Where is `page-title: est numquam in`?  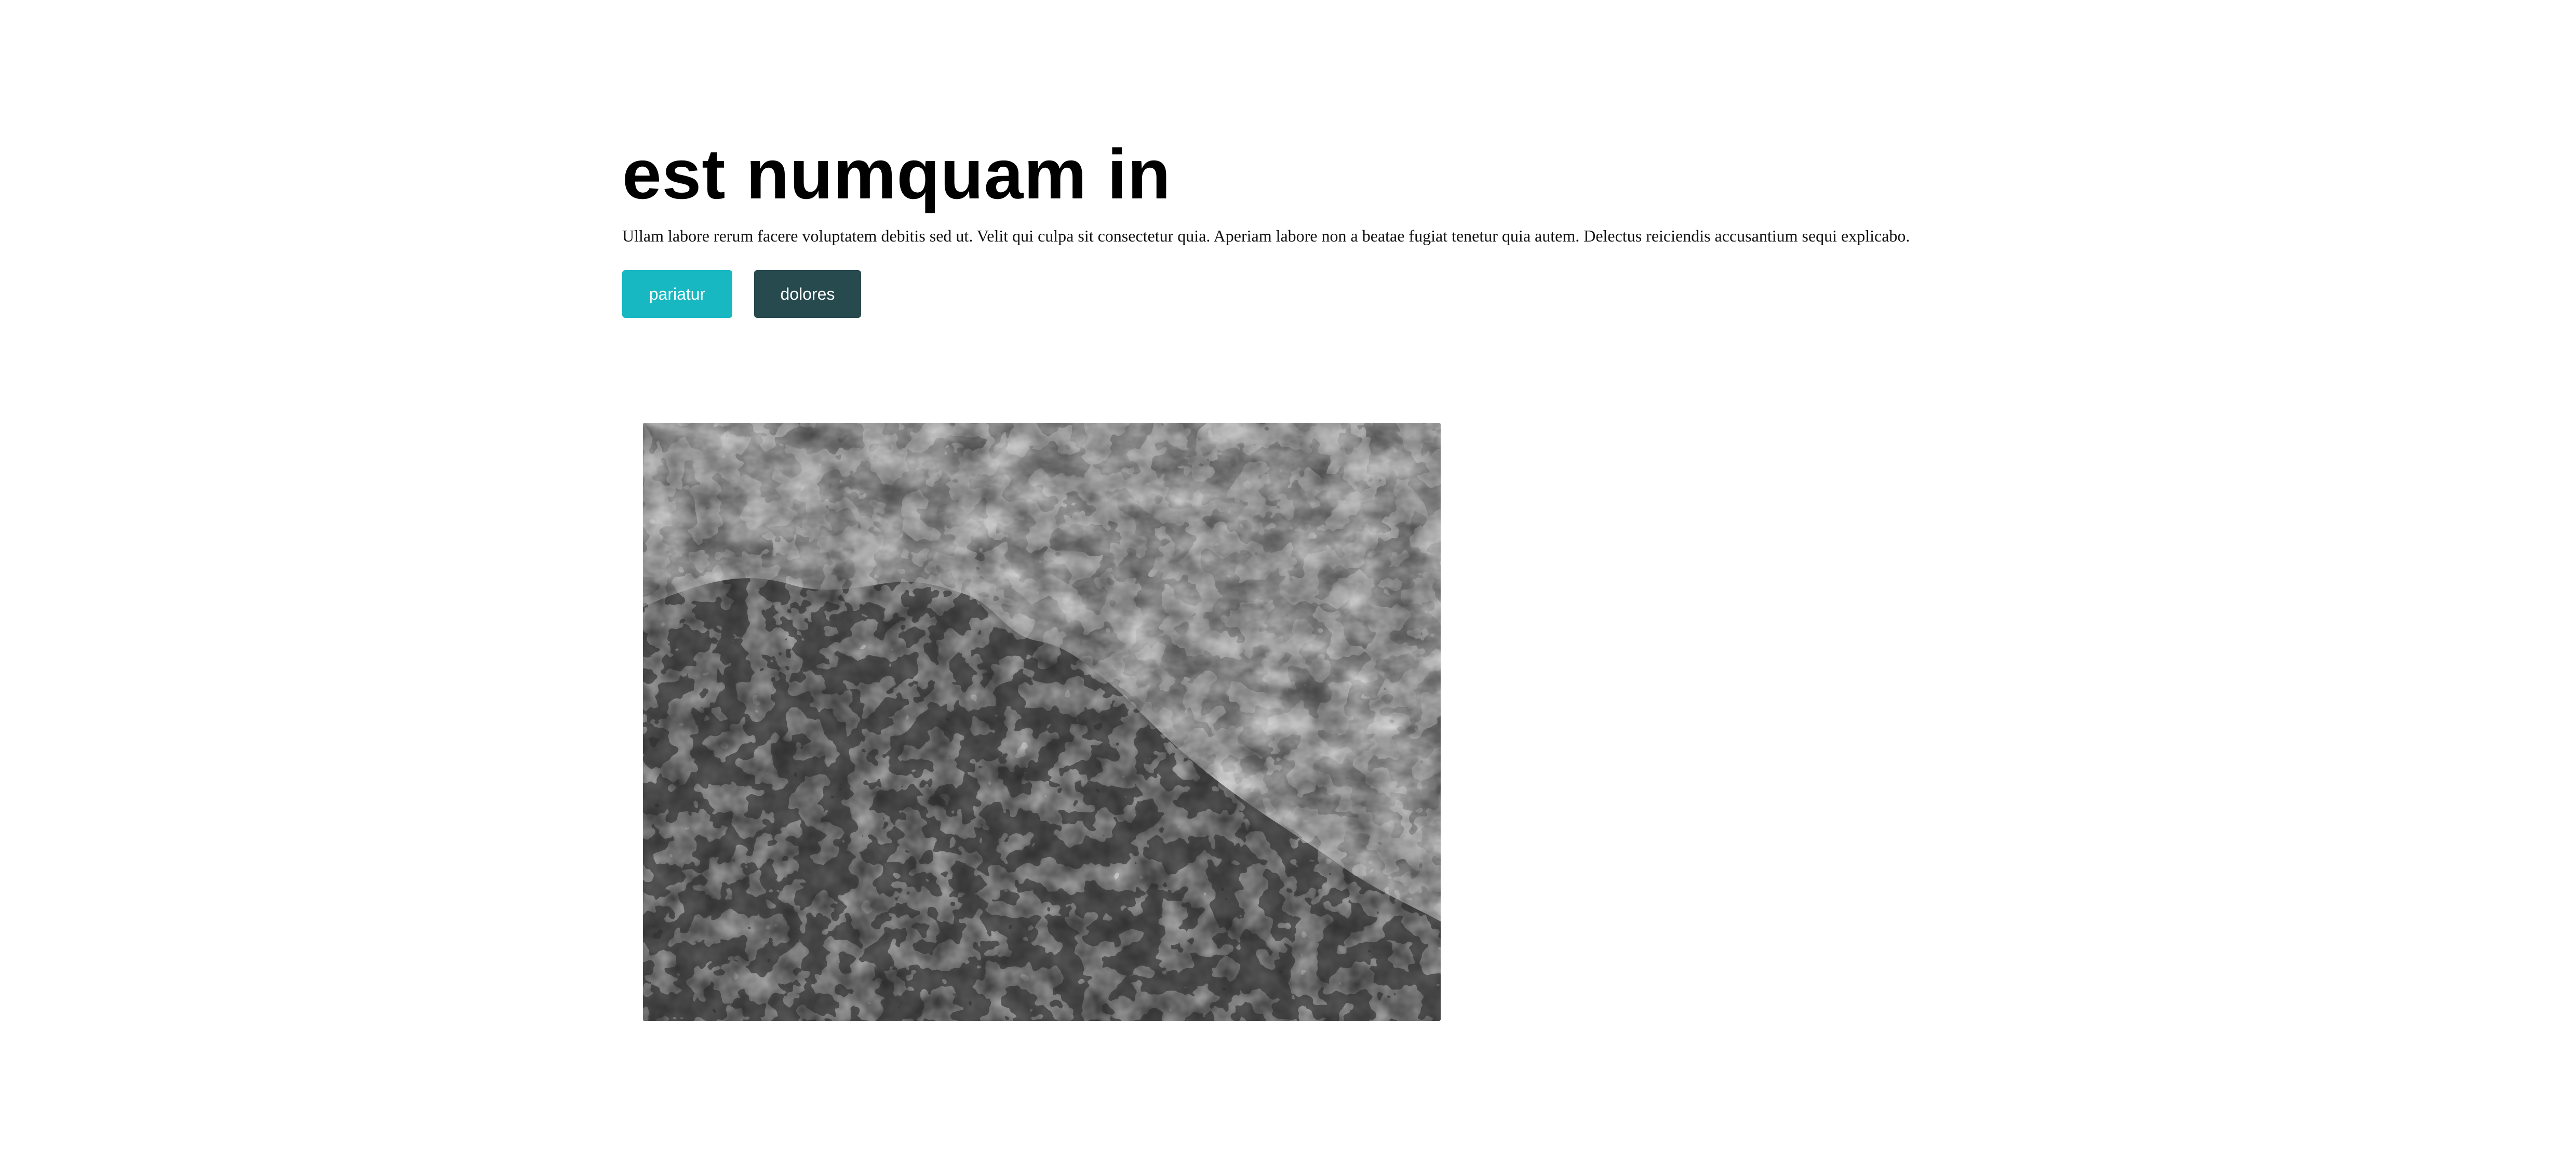
page-title: est numquam in is located at coordinates (897, 174).